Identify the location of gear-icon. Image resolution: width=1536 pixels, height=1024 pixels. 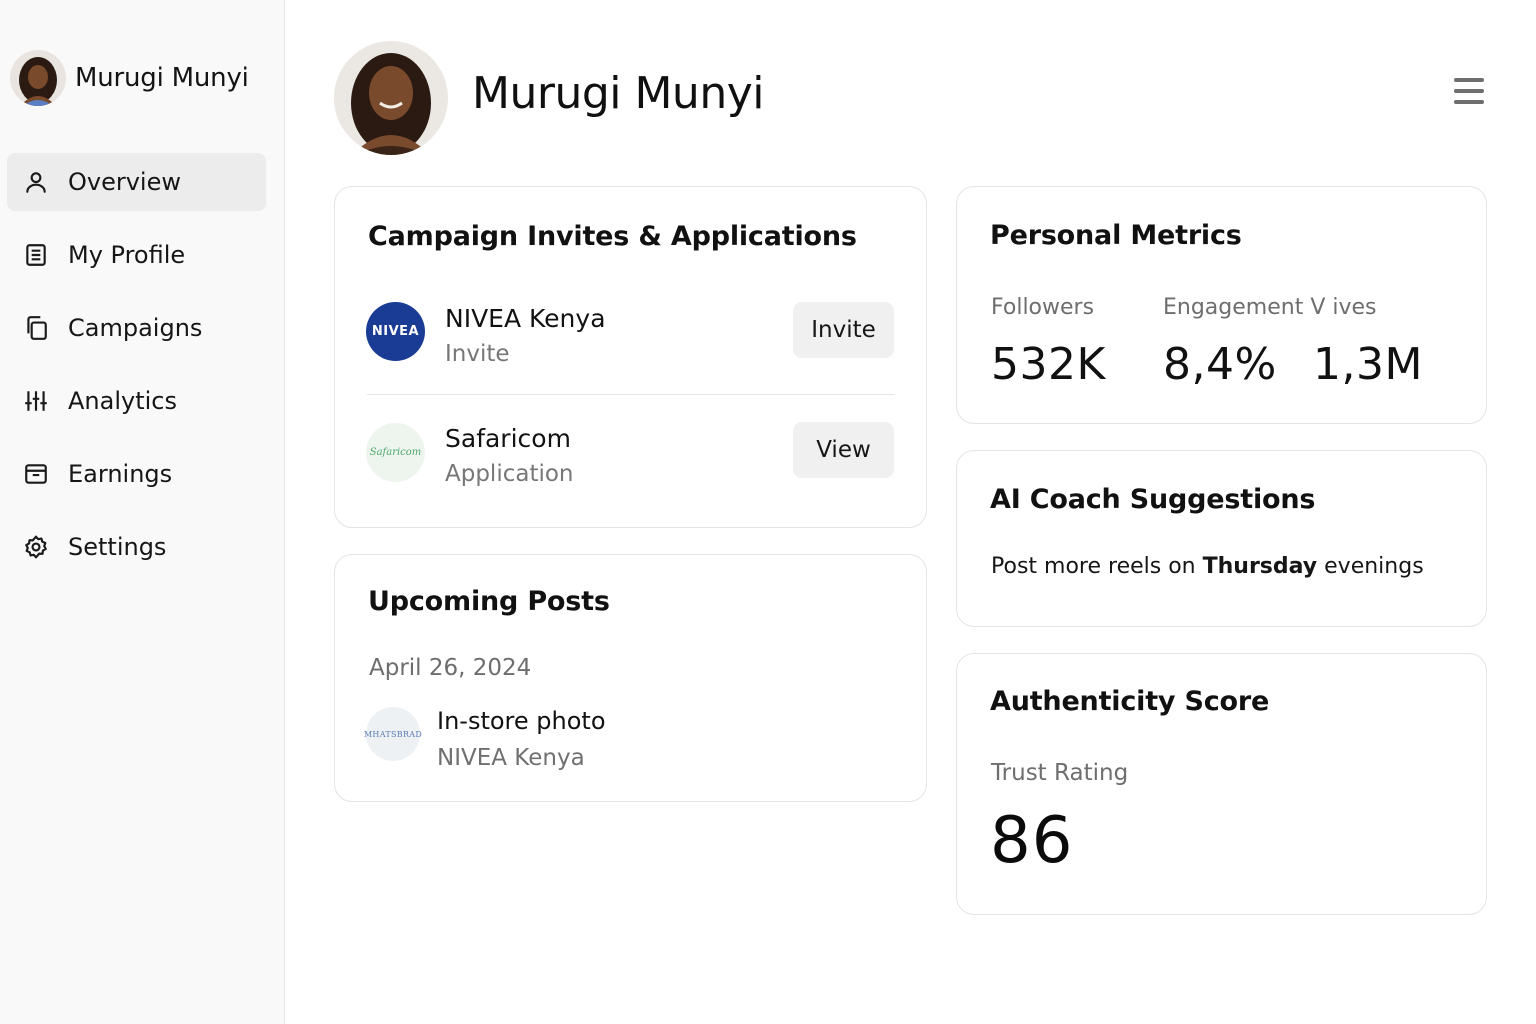
(36, 547).